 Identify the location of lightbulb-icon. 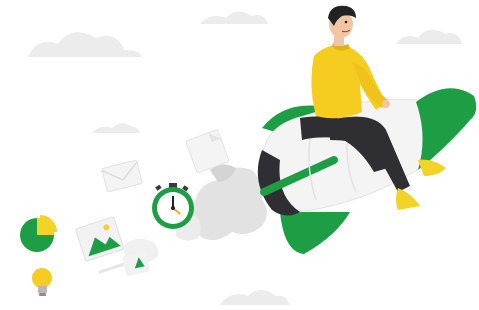
(42, 282).